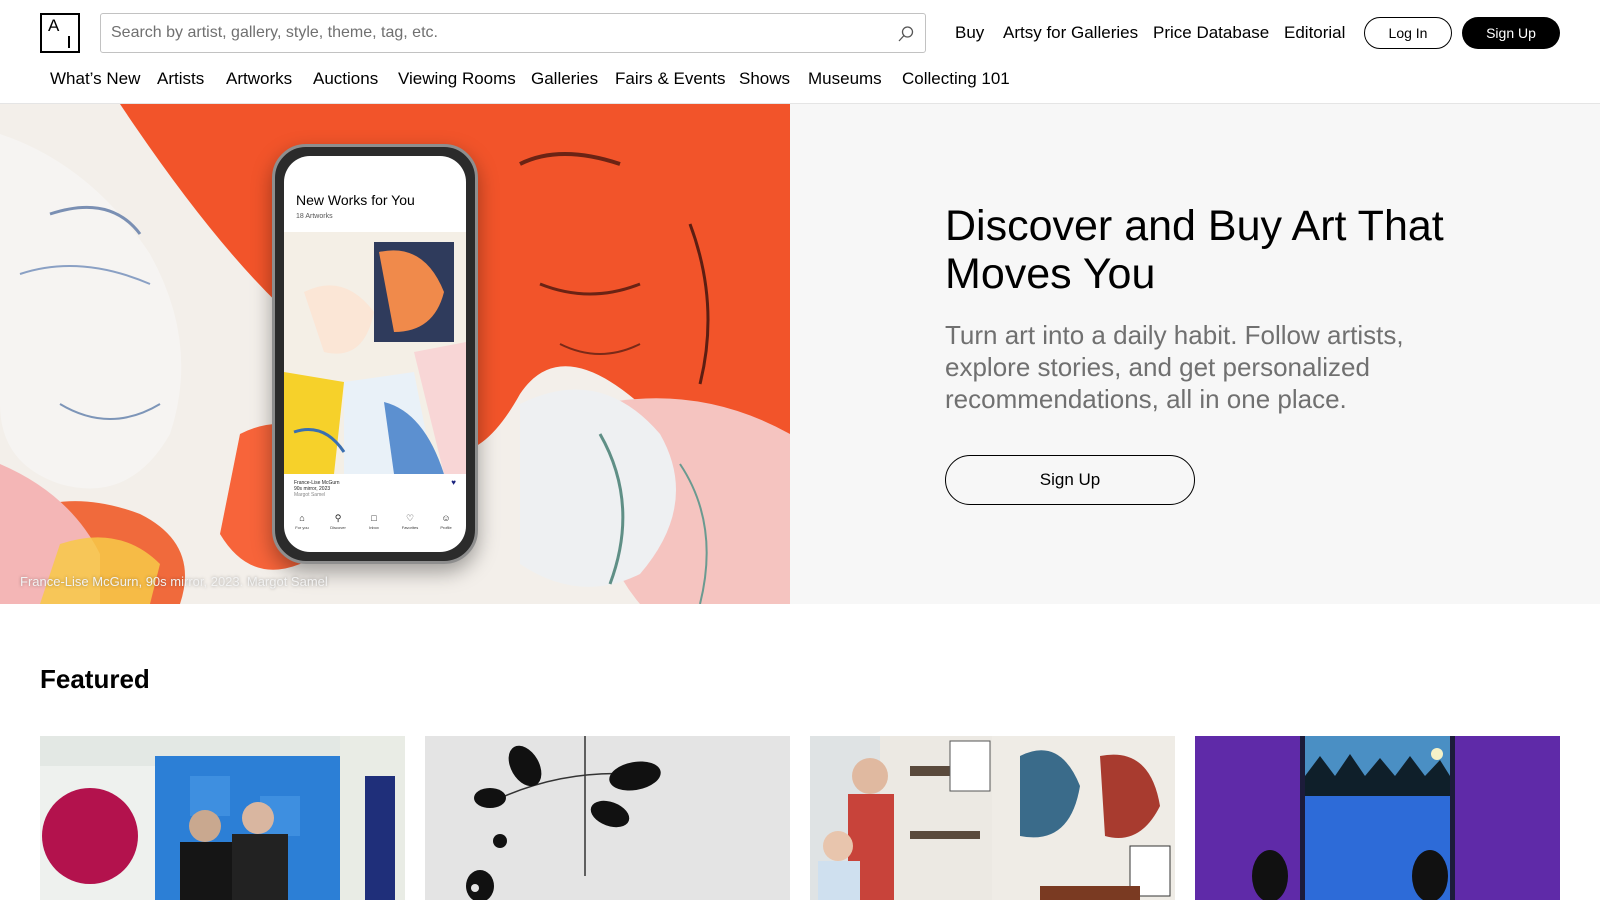 The width and height of the screenshot is (1600, 900). I want to click on artsy-logo-icon: A, so click(60, 33).